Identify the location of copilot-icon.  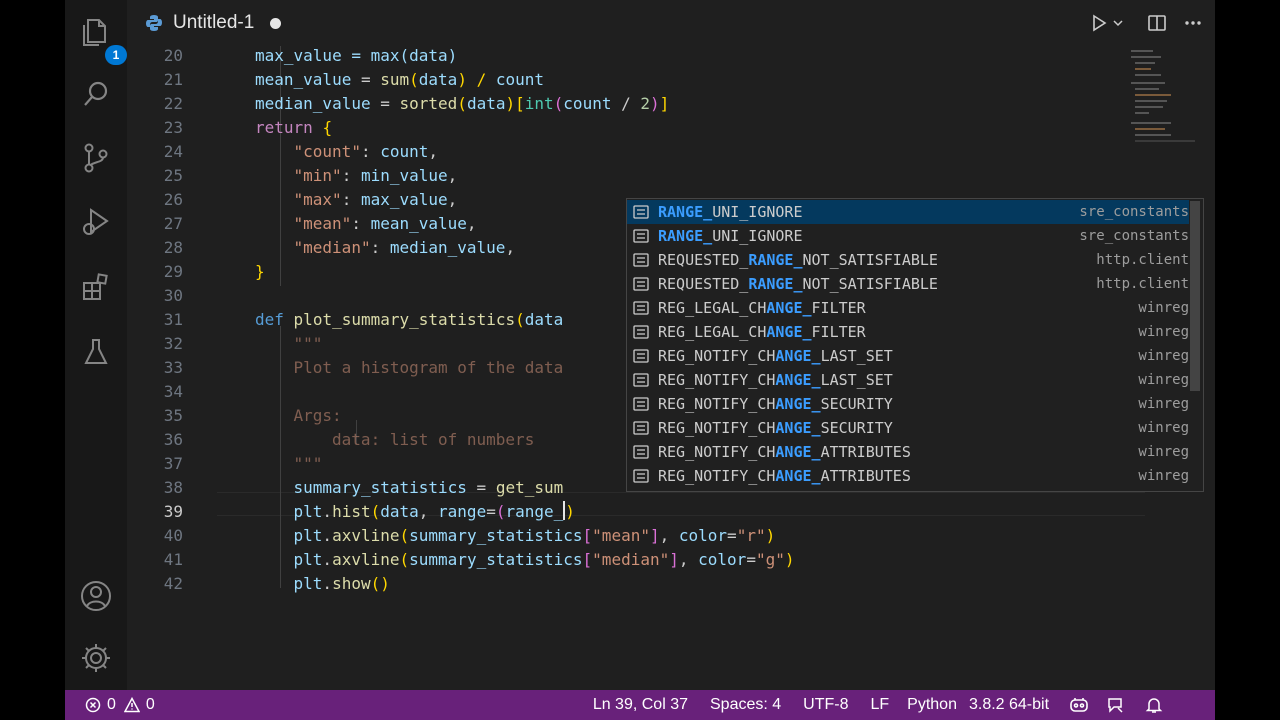
(1079, 705).